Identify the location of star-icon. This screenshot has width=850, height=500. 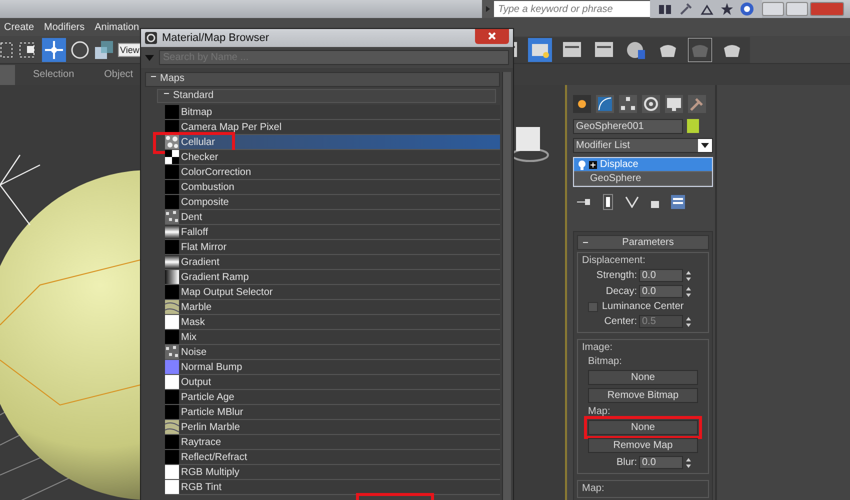
(727, 9).